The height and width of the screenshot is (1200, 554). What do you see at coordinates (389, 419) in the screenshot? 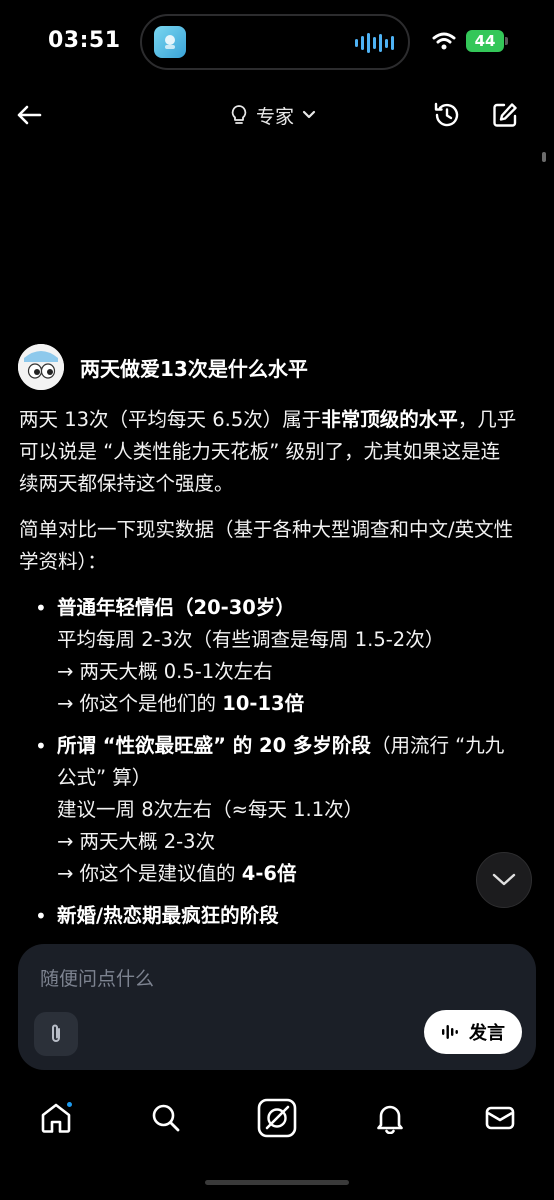
I see `answer-intro-bold: 非常顶级的水平` at bounding box center [389, 419].